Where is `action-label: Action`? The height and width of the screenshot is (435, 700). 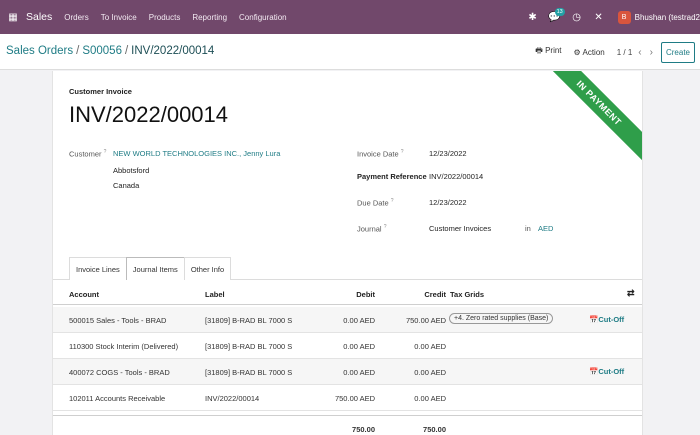 action-label: Action is located at coordinates (593, 52).